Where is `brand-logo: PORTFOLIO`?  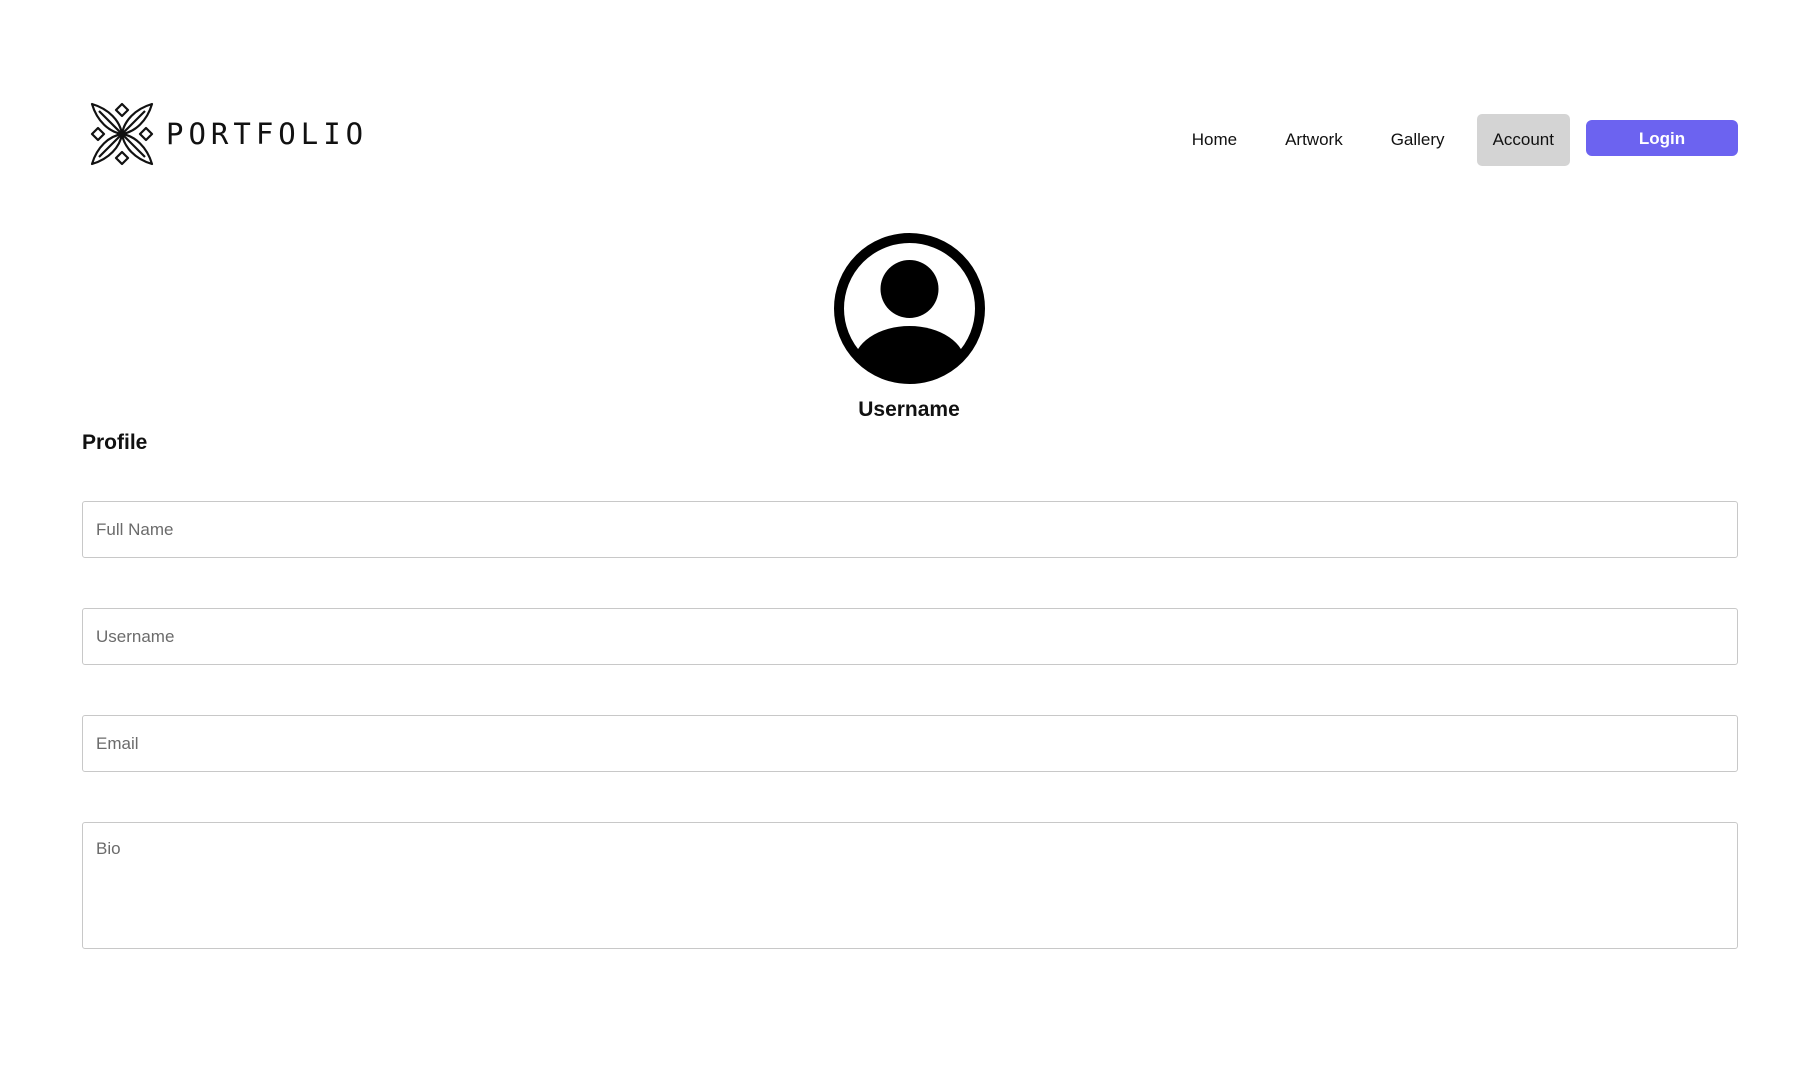
brand-logo: PORTFOLIO is located at coordinates (228, 134).